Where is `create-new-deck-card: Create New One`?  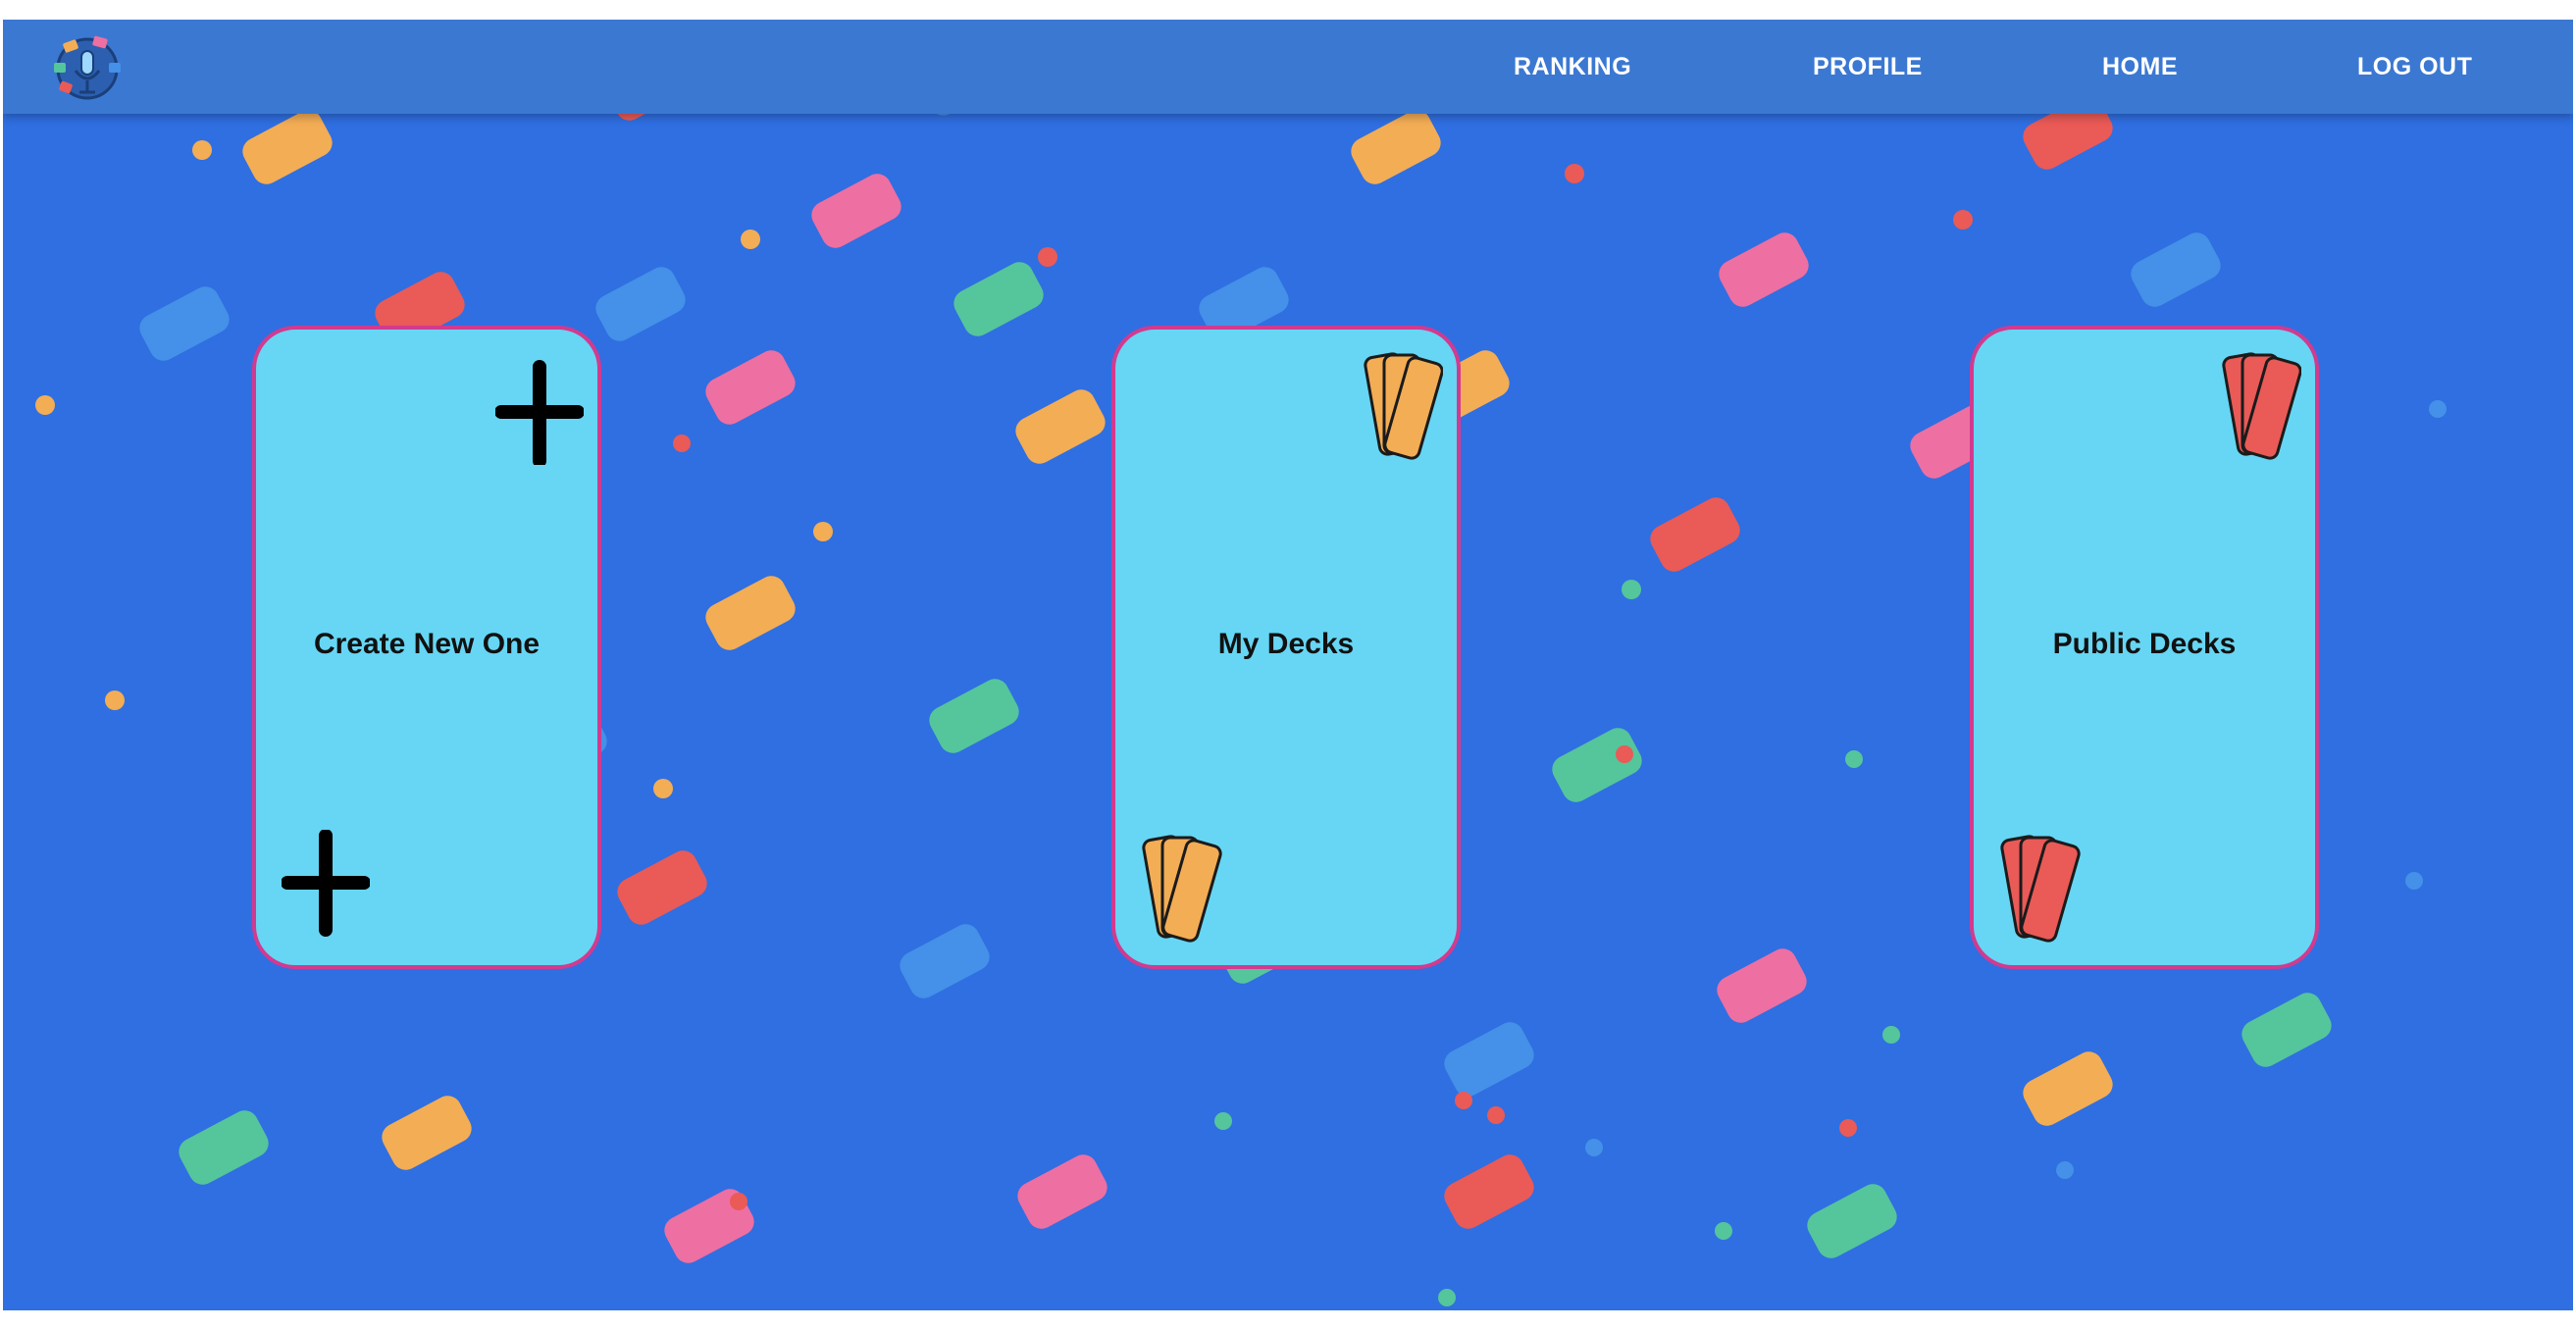 create-new-deck-card: Create New One is located at coordinates (426, 647).